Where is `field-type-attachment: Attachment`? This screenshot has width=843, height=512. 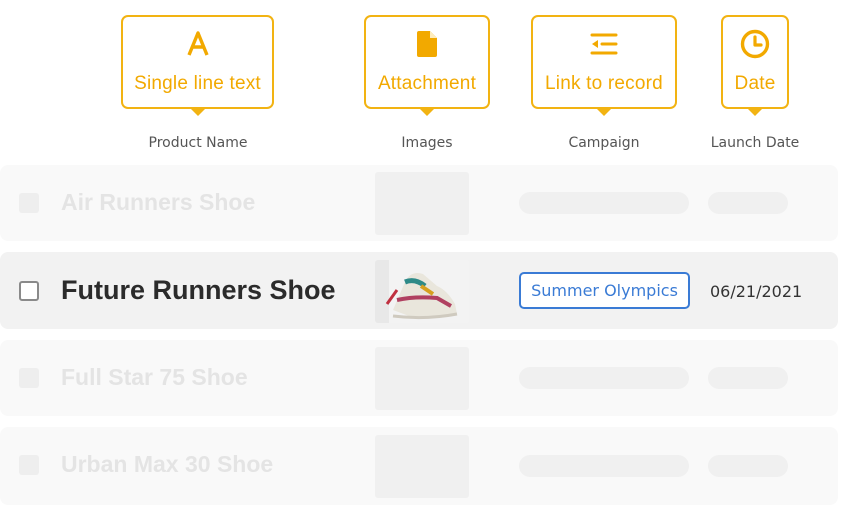 field-type-attachment: Attachment is located at coordinates (427, 65).